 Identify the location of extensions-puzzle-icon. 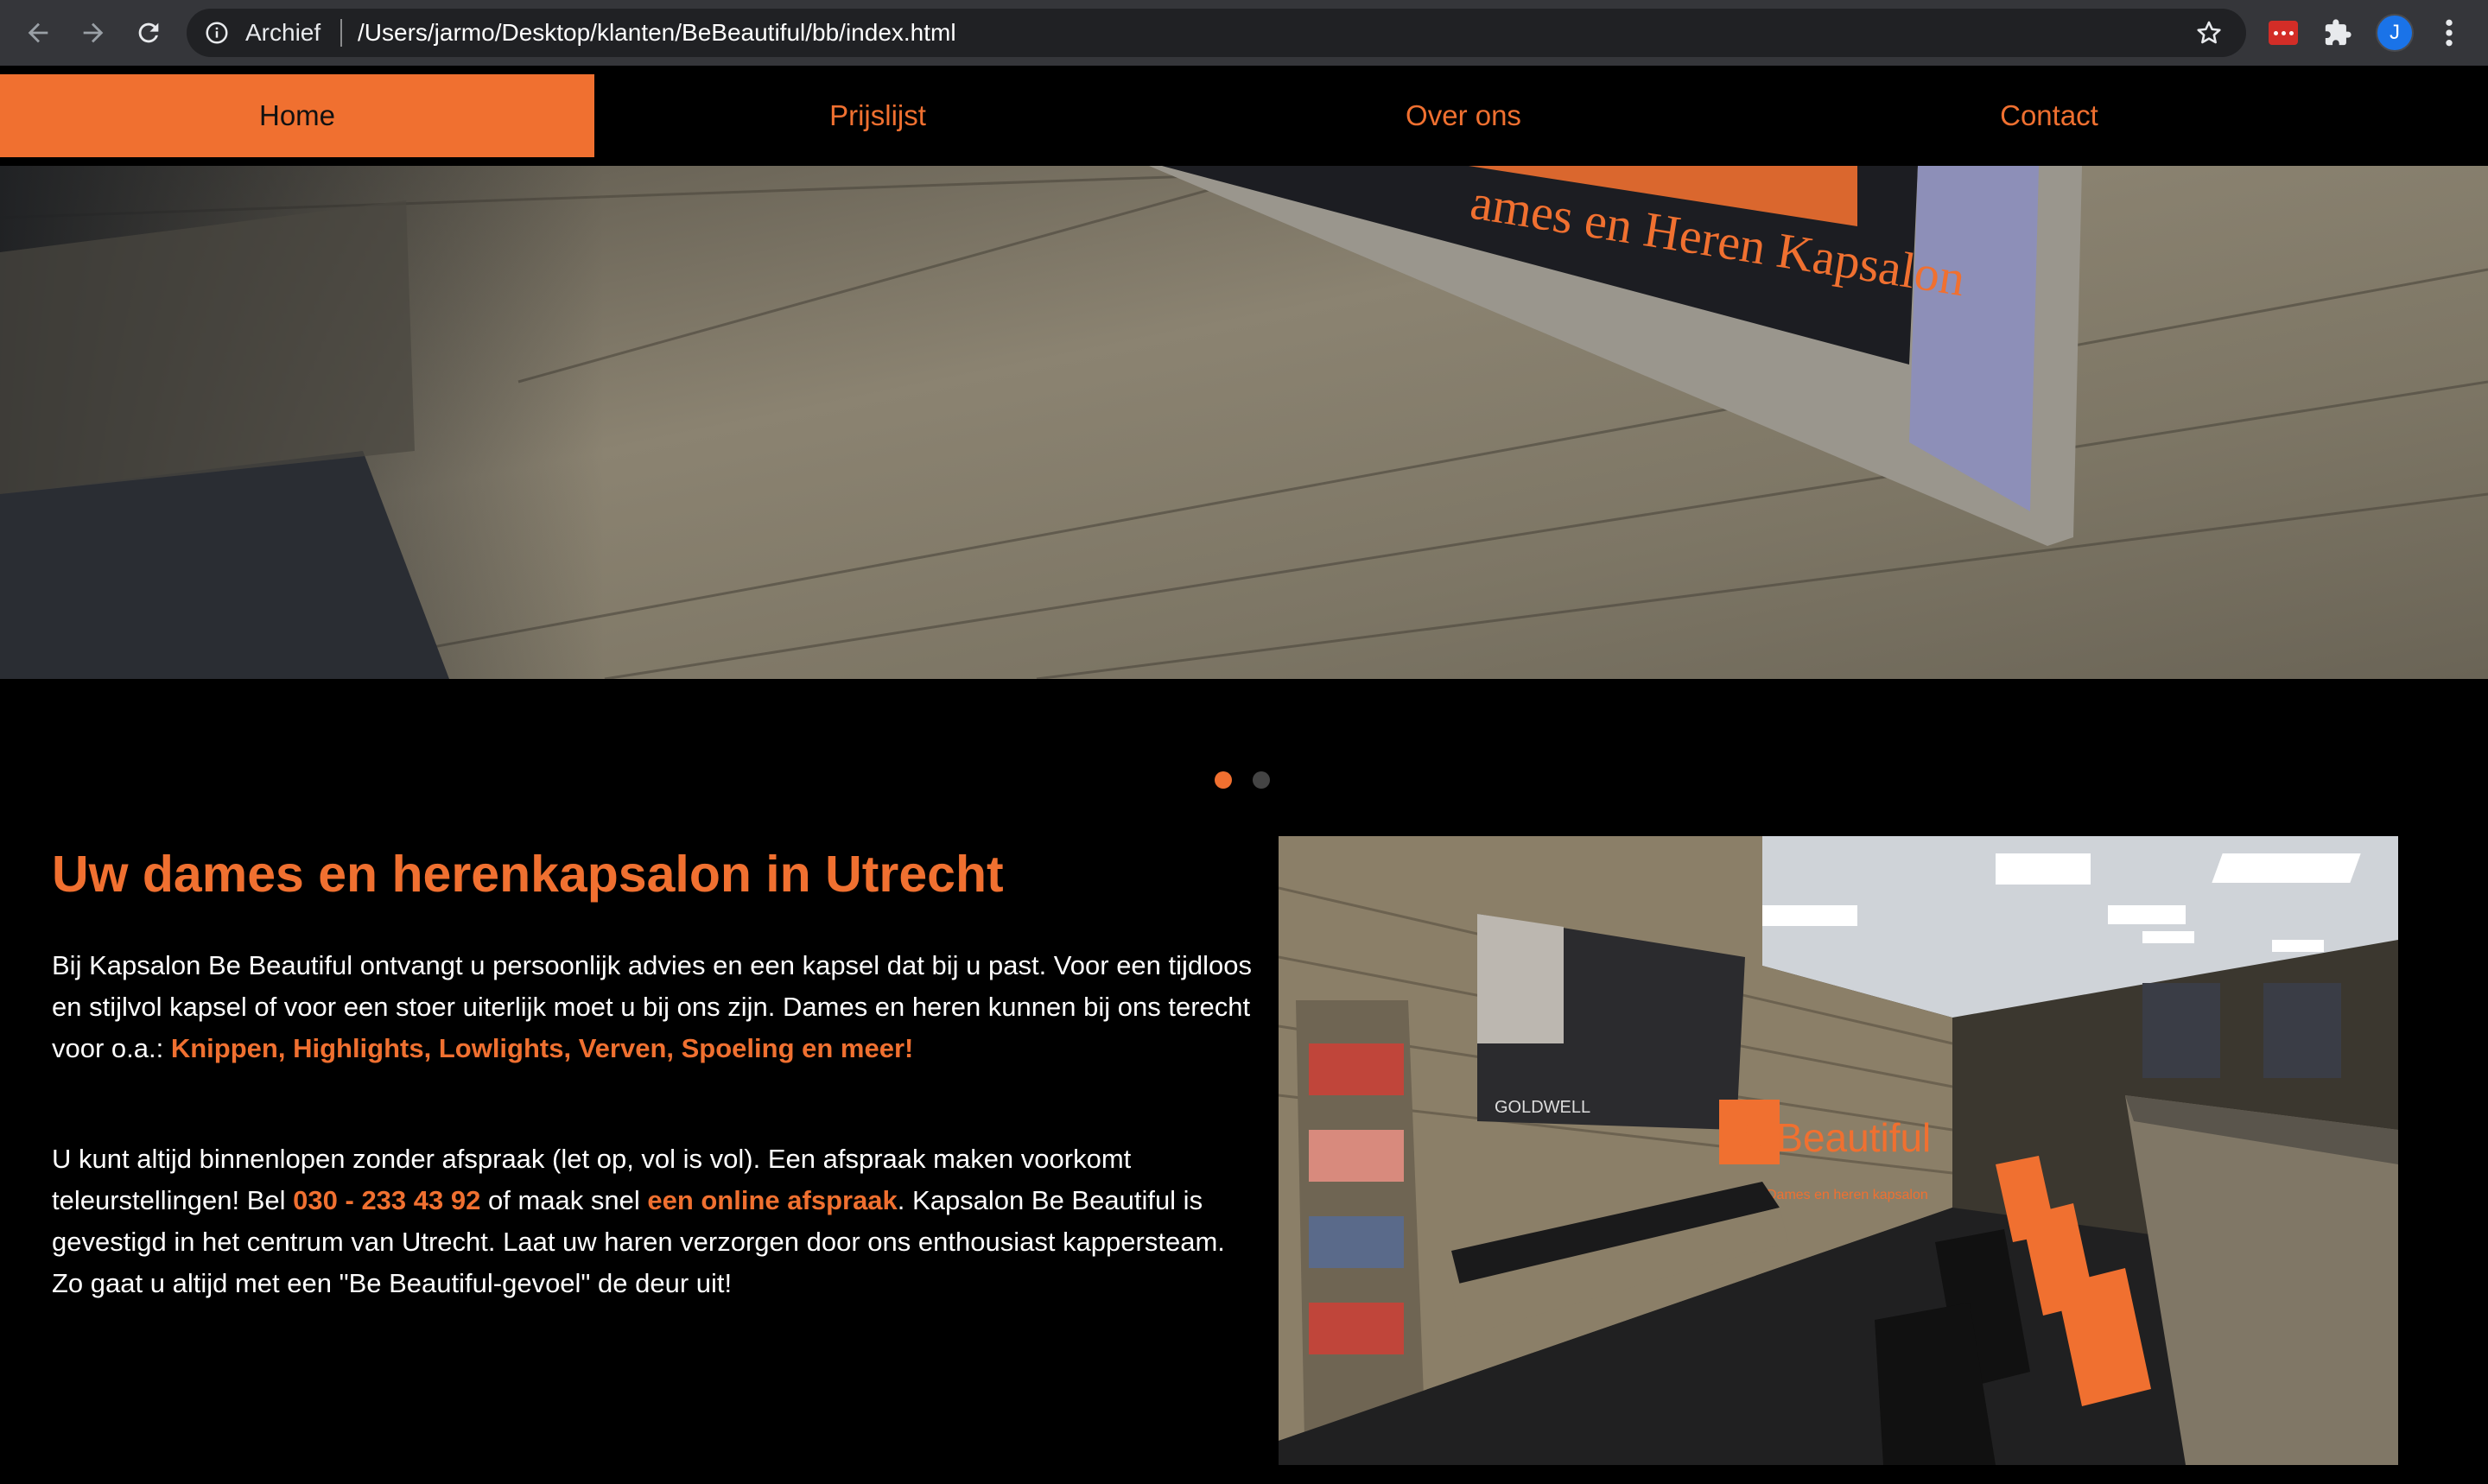
(2337, 32).